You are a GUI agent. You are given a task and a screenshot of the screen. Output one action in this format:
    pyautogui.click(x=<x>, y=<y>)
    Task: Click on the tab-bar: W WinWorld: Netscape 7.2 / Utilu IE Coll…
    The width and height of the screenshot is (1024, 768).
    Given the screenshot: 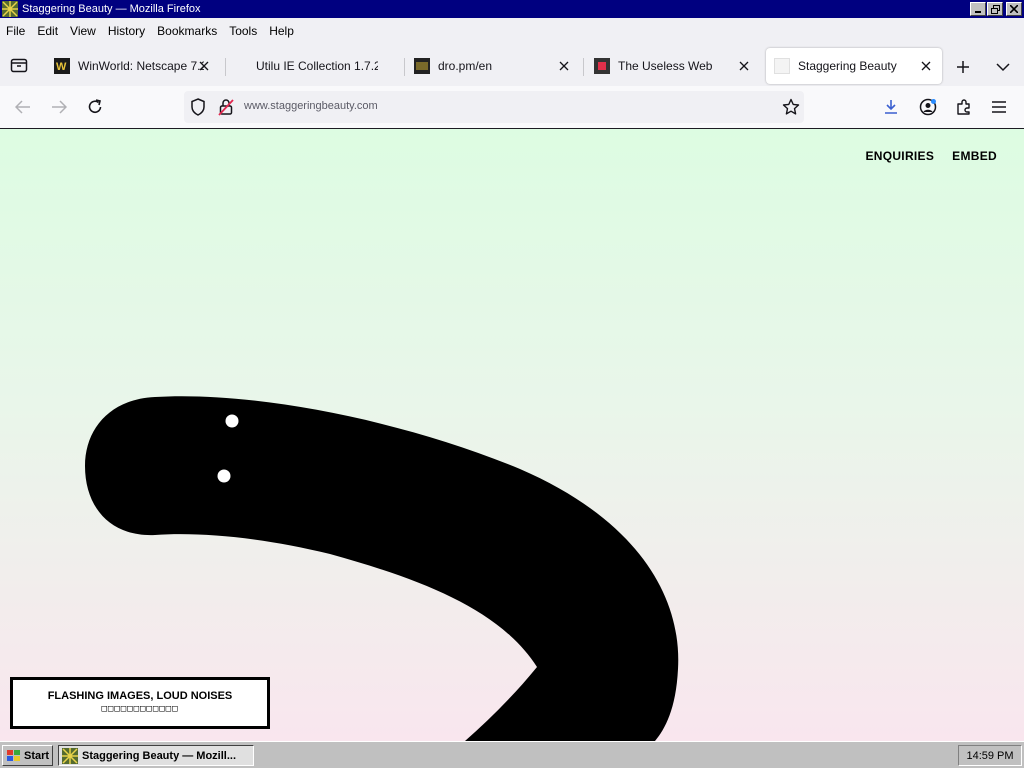 What is the action you would take?
    pyautogui.click(x=512, y=65)
    